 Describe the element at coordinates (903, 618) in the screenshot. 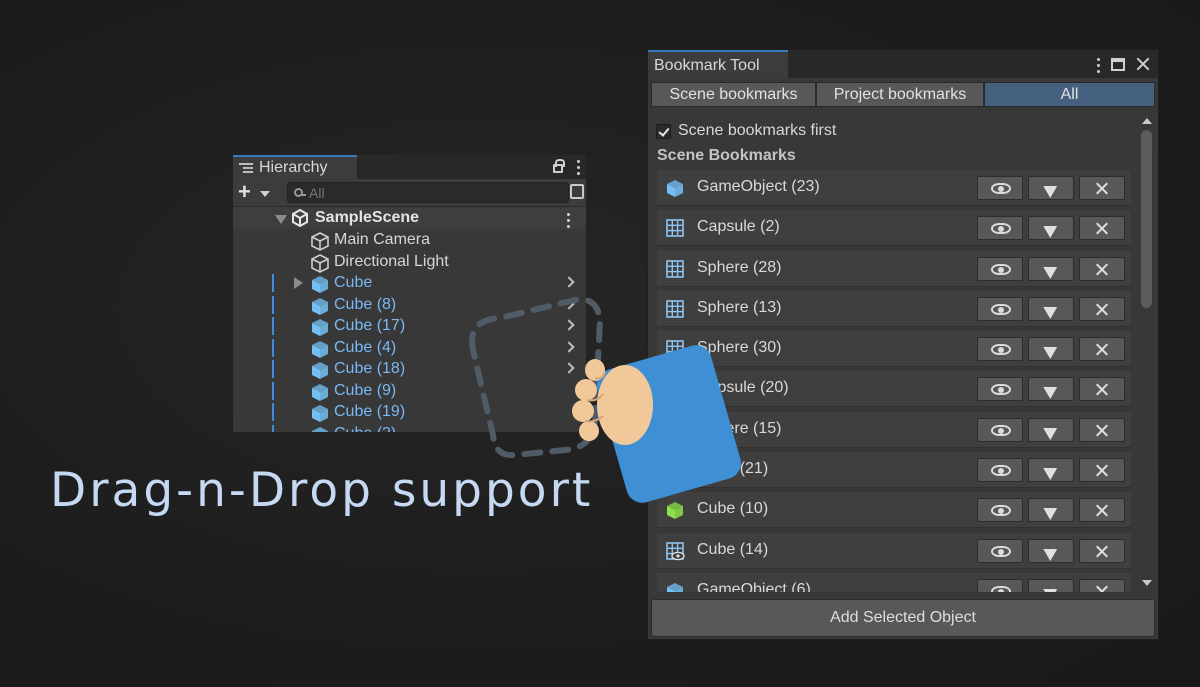

I see `add-selected-object-button: Add Selected Object` at that location.